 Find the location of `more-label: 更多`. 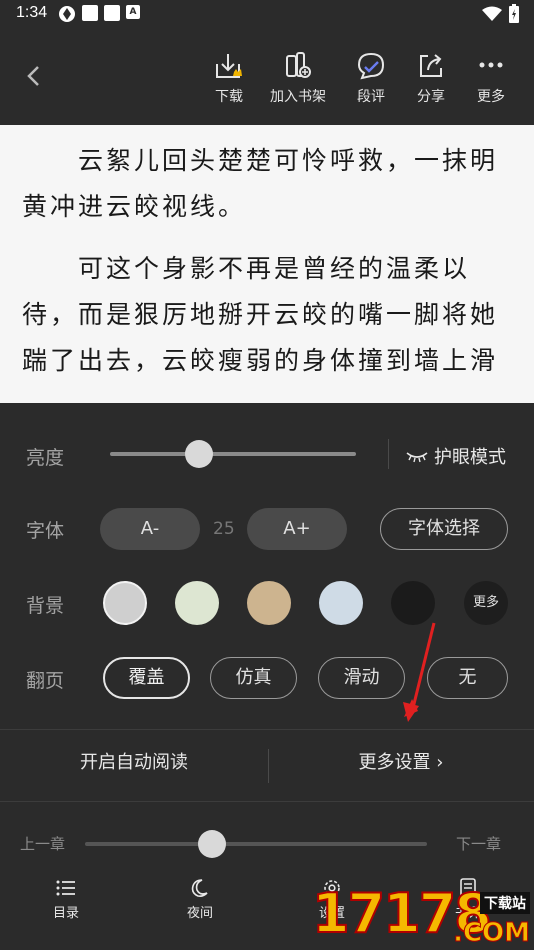

more-label: 更多 is located at coordinates (491, 97).